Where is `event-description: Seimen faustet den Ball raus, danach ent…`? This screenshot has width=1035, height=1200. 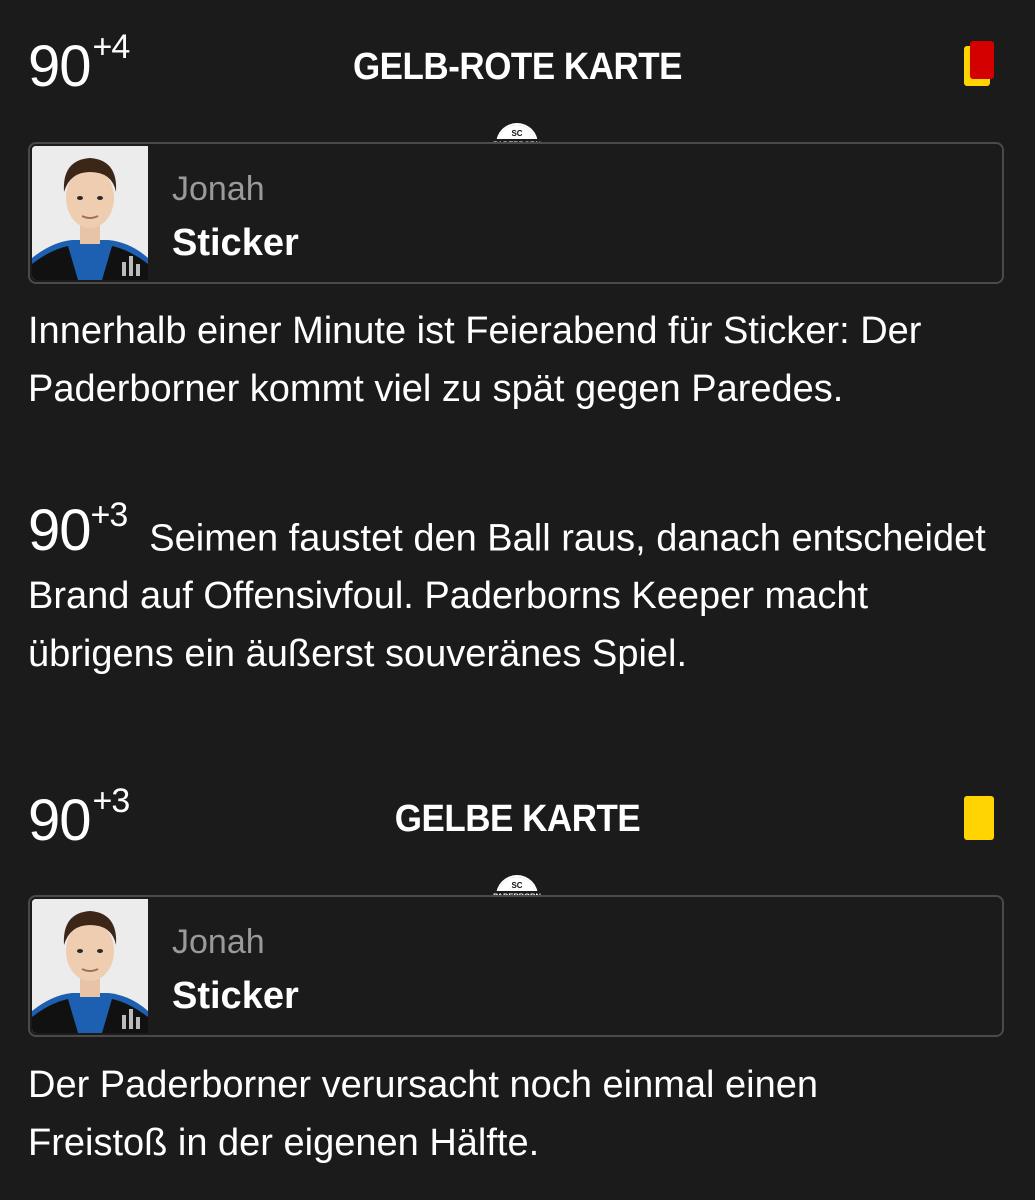 event-description: Seimen faustet den Ball raus, danach ent… is located at coordinates (507, 596).